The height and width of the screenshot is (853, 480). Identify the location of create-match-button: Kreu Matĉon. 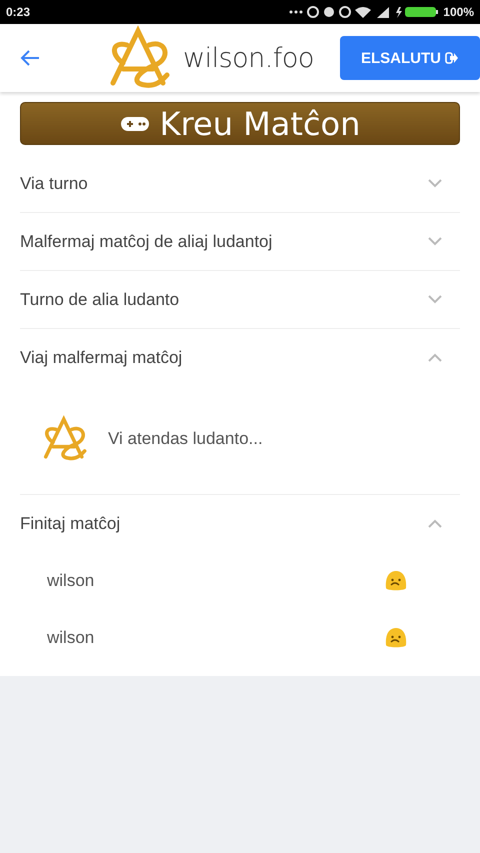
(240, 123).